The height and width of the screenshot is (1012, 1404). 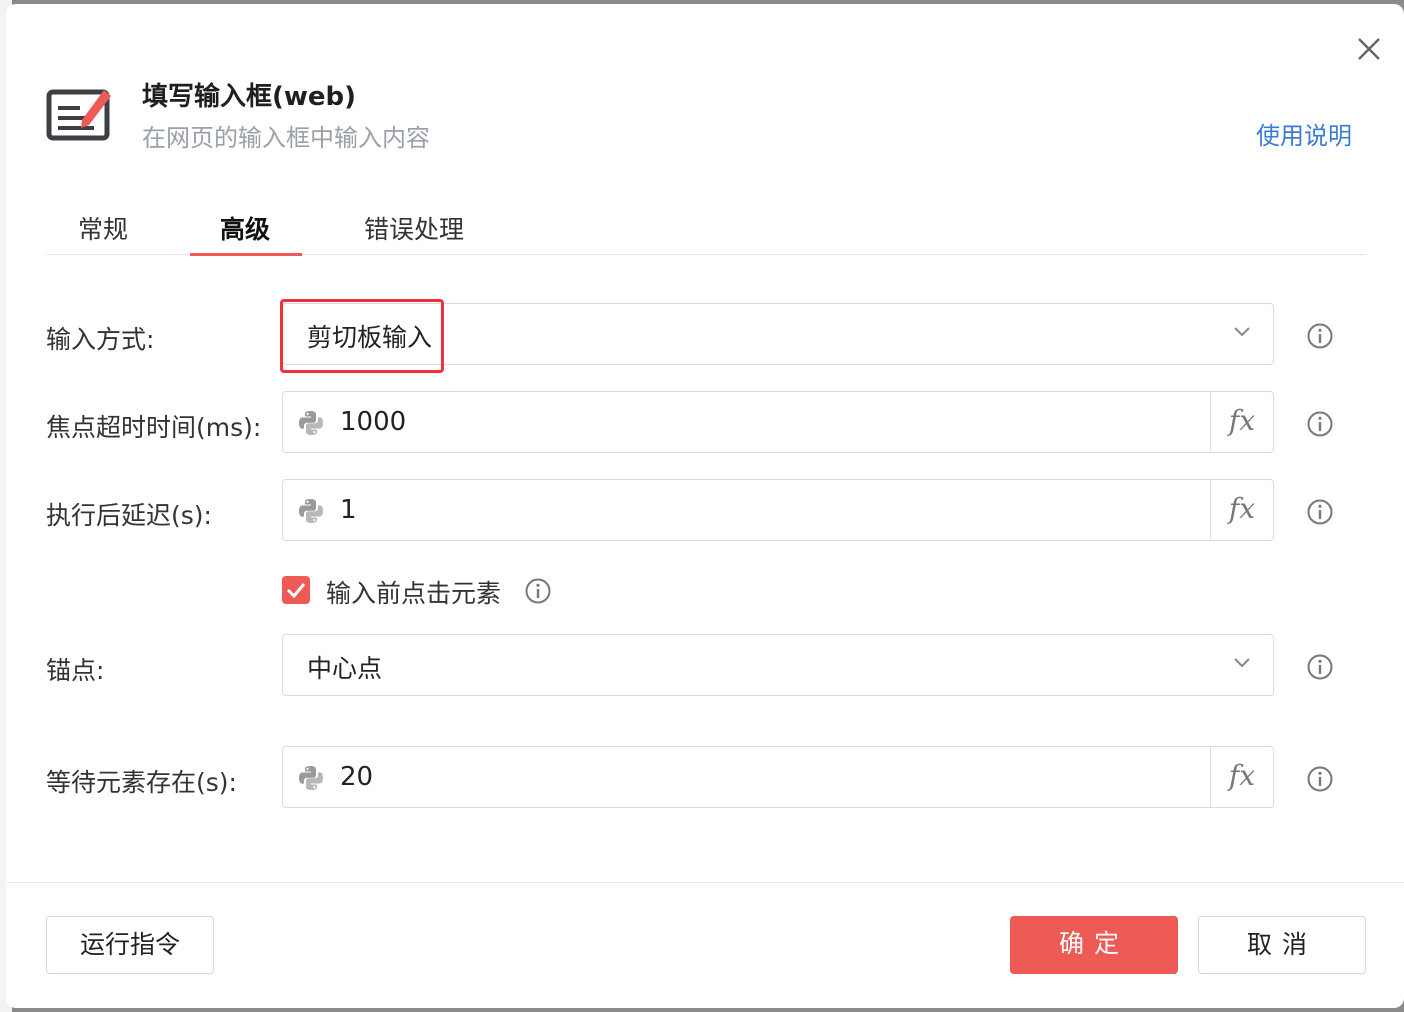 What do you see at coordinates (778, 510) in the screenshot?
I see `delay-after-input: 1 fx` at bounding box center [778, 510].